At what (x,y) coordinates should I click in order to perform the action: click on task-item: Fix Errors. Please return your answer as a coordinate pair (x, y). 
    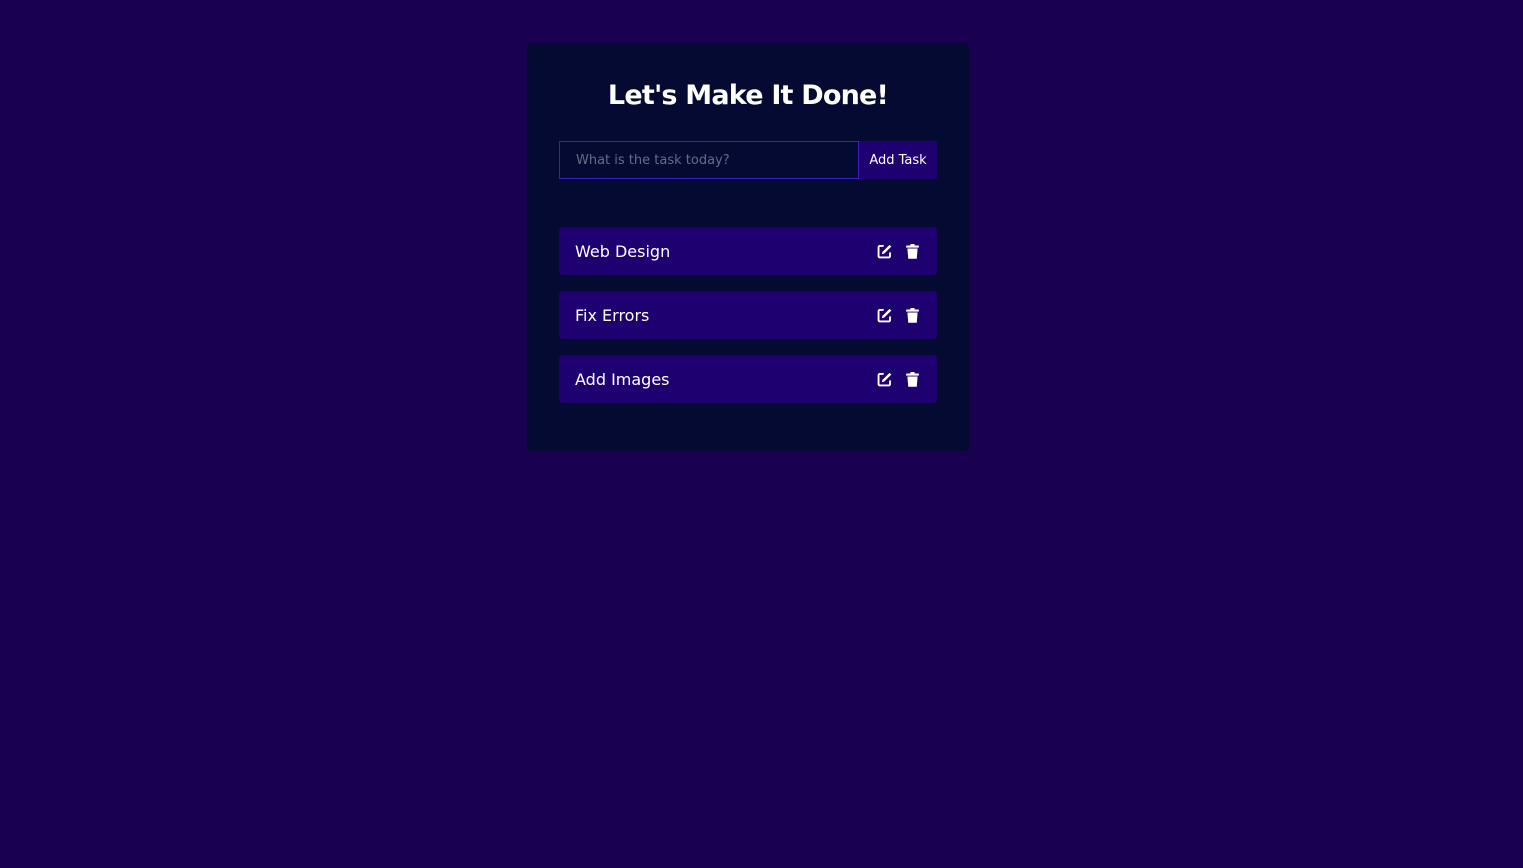
    Looking at the image, I should click on (748, 315).